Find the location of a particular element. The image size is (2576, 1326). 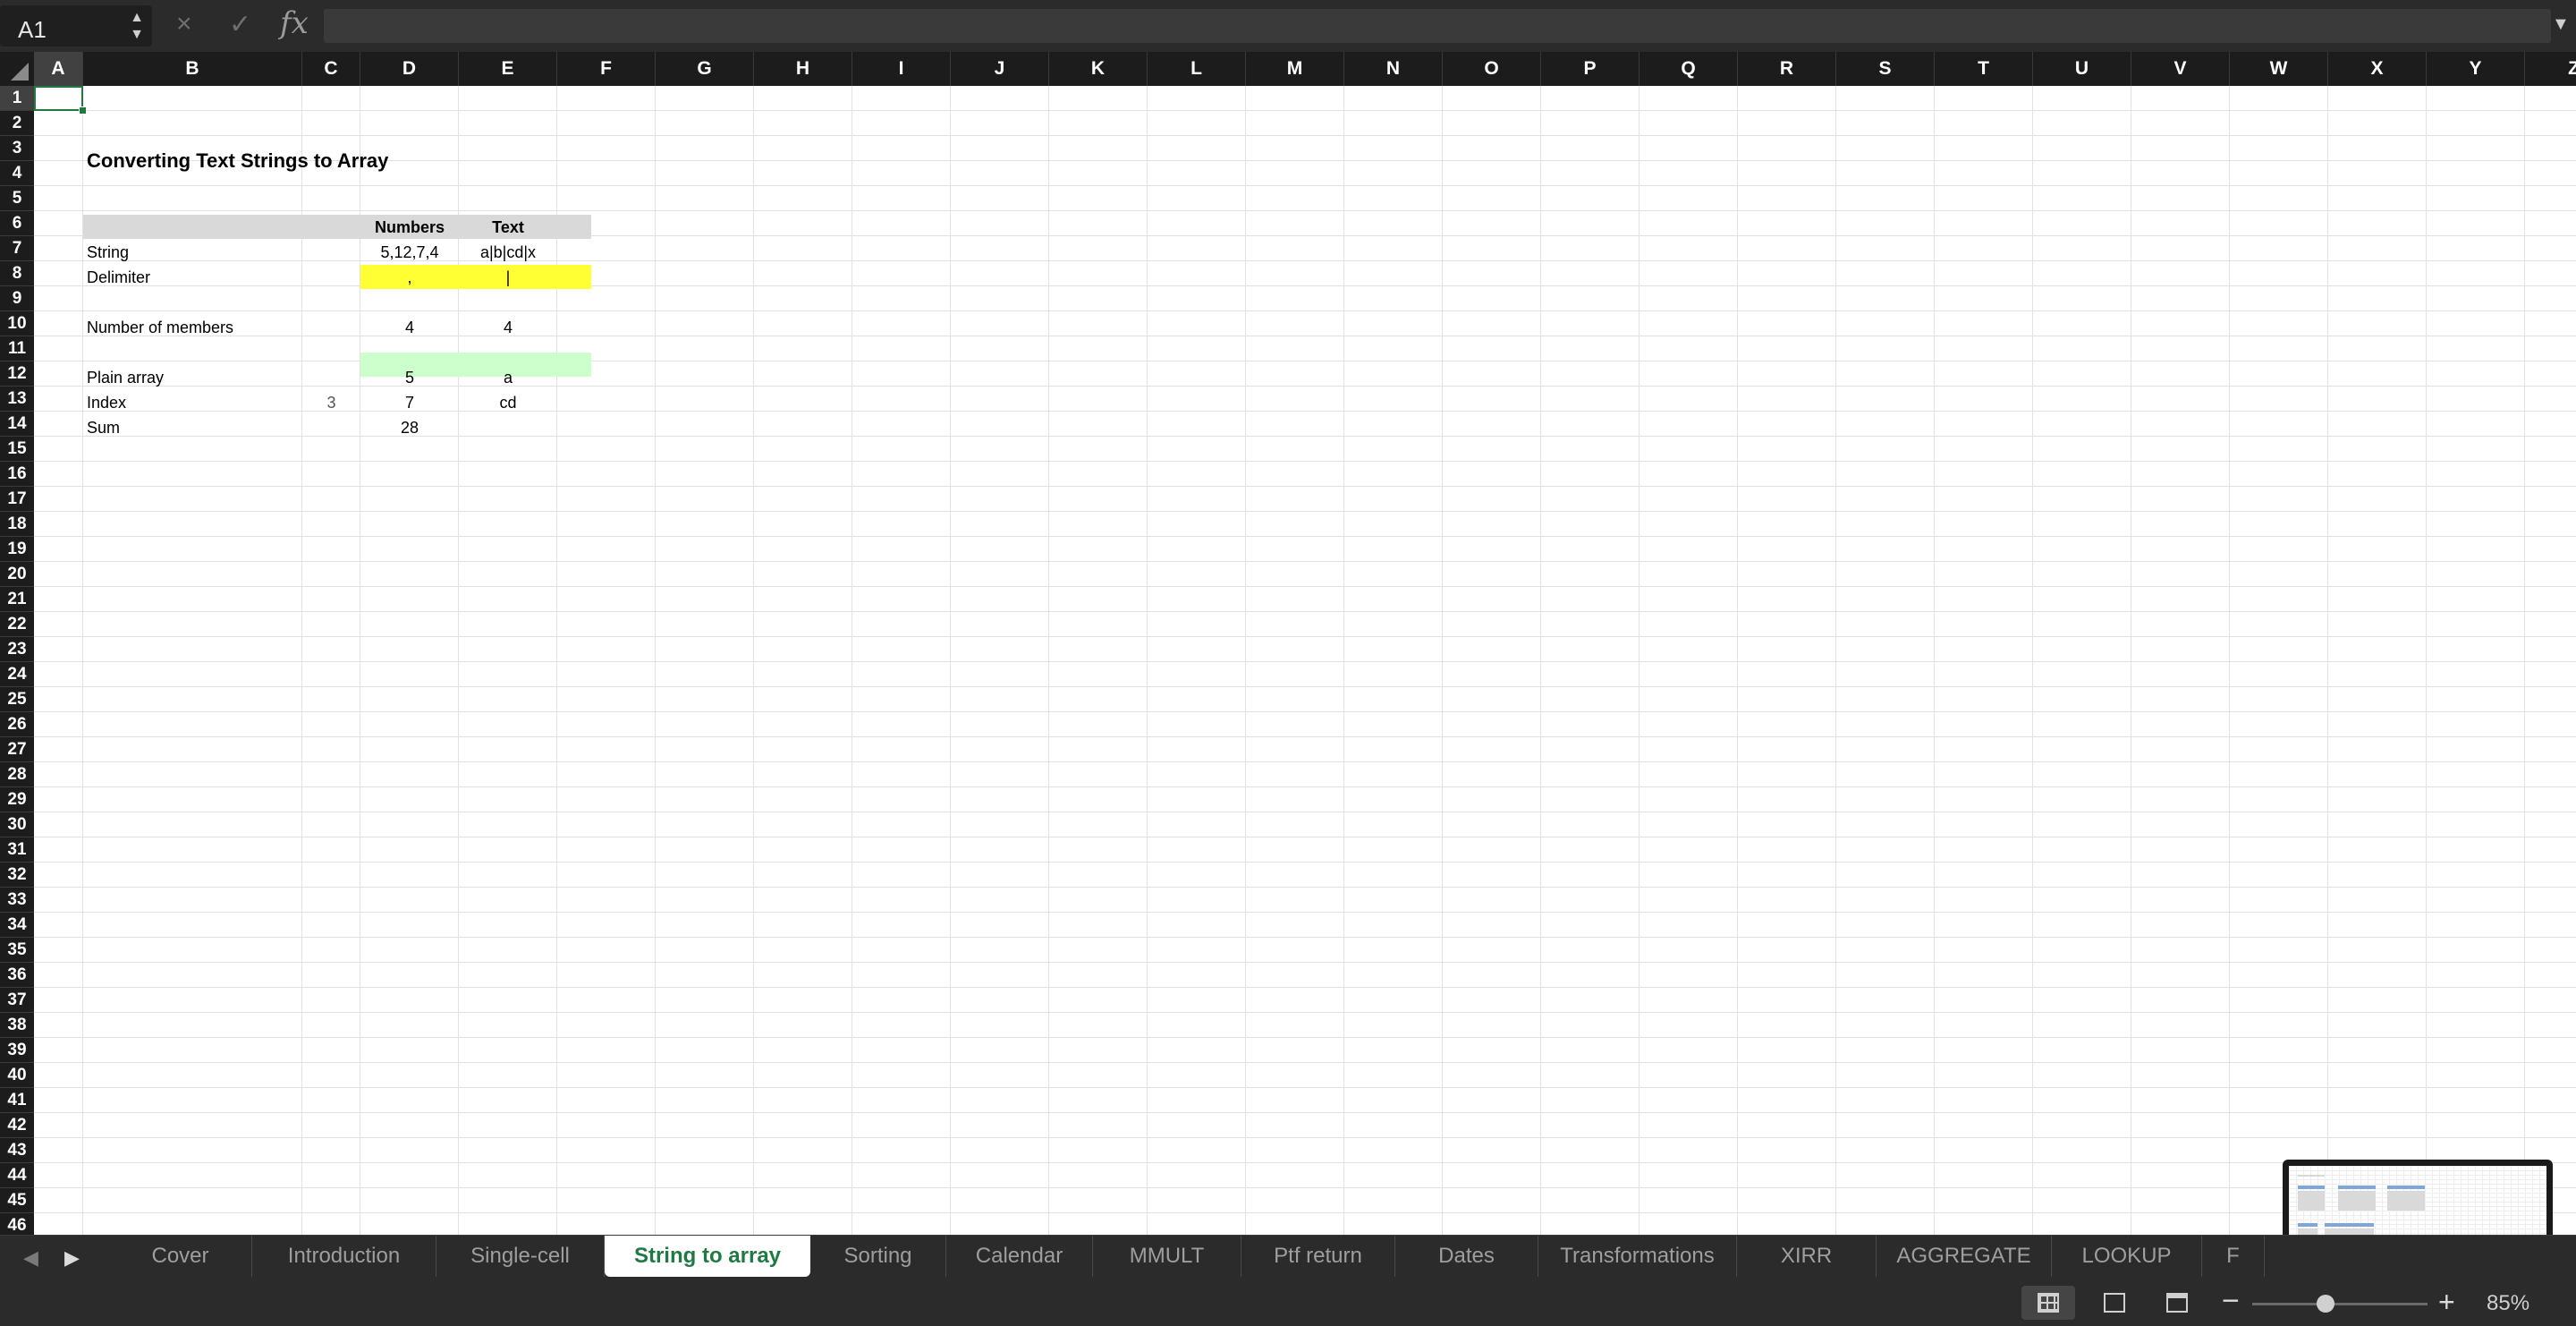

normal-view-button is located at coordinates (2048, 1303).